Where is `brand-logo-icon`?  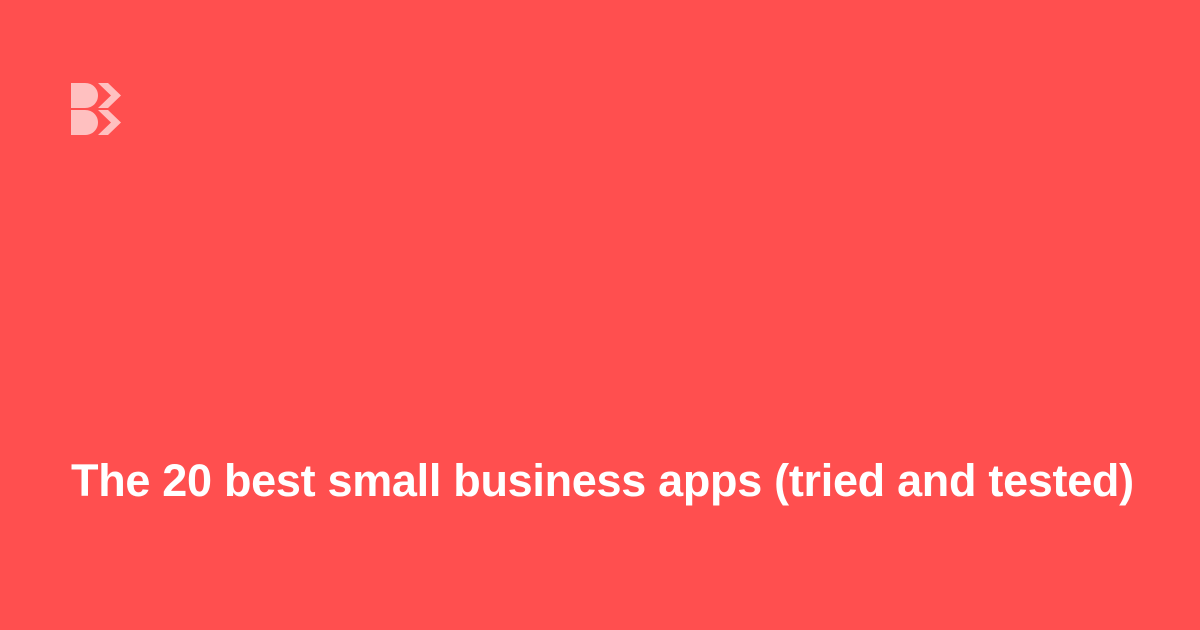 brand-logo-icon is located at coordinates (97, 109).